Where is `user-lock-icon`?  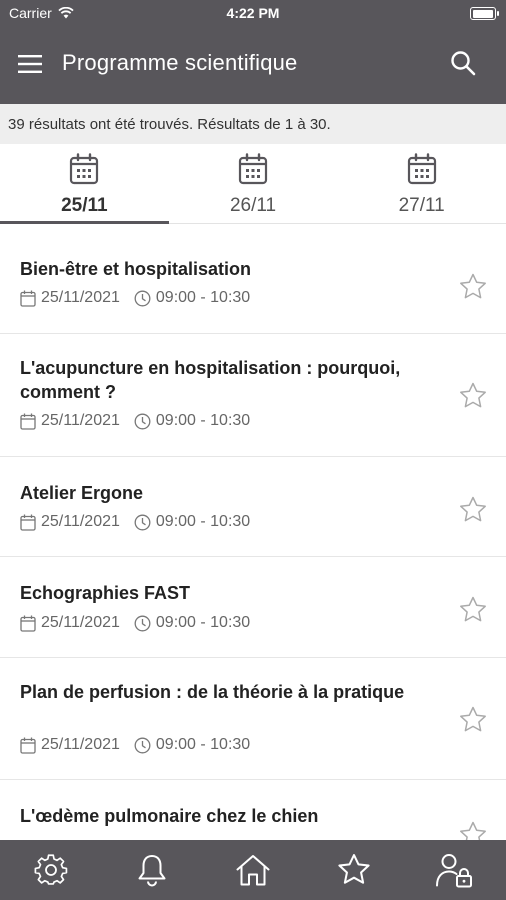
user-lock-icon is located at coordinates (454, 871).